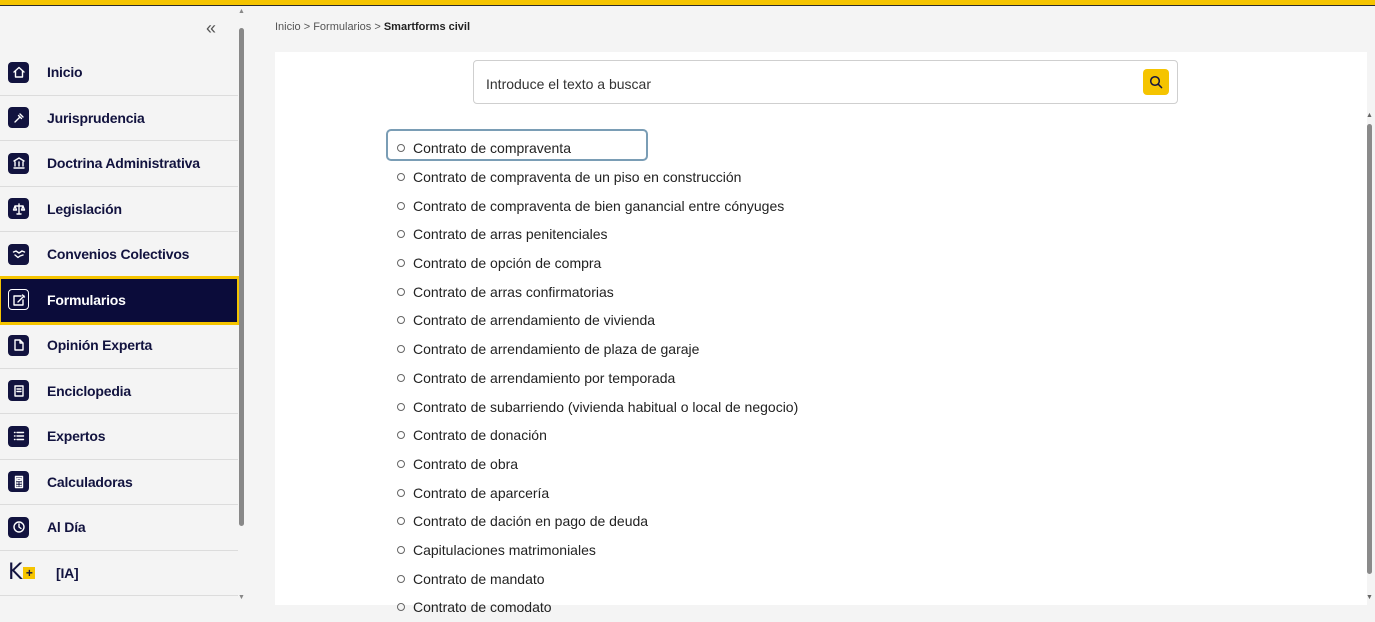 The height and width of the screenshot is (622, 1375). I want to click on form-list-item: Contrato de dación en pago de deuda, so click(597, 521).